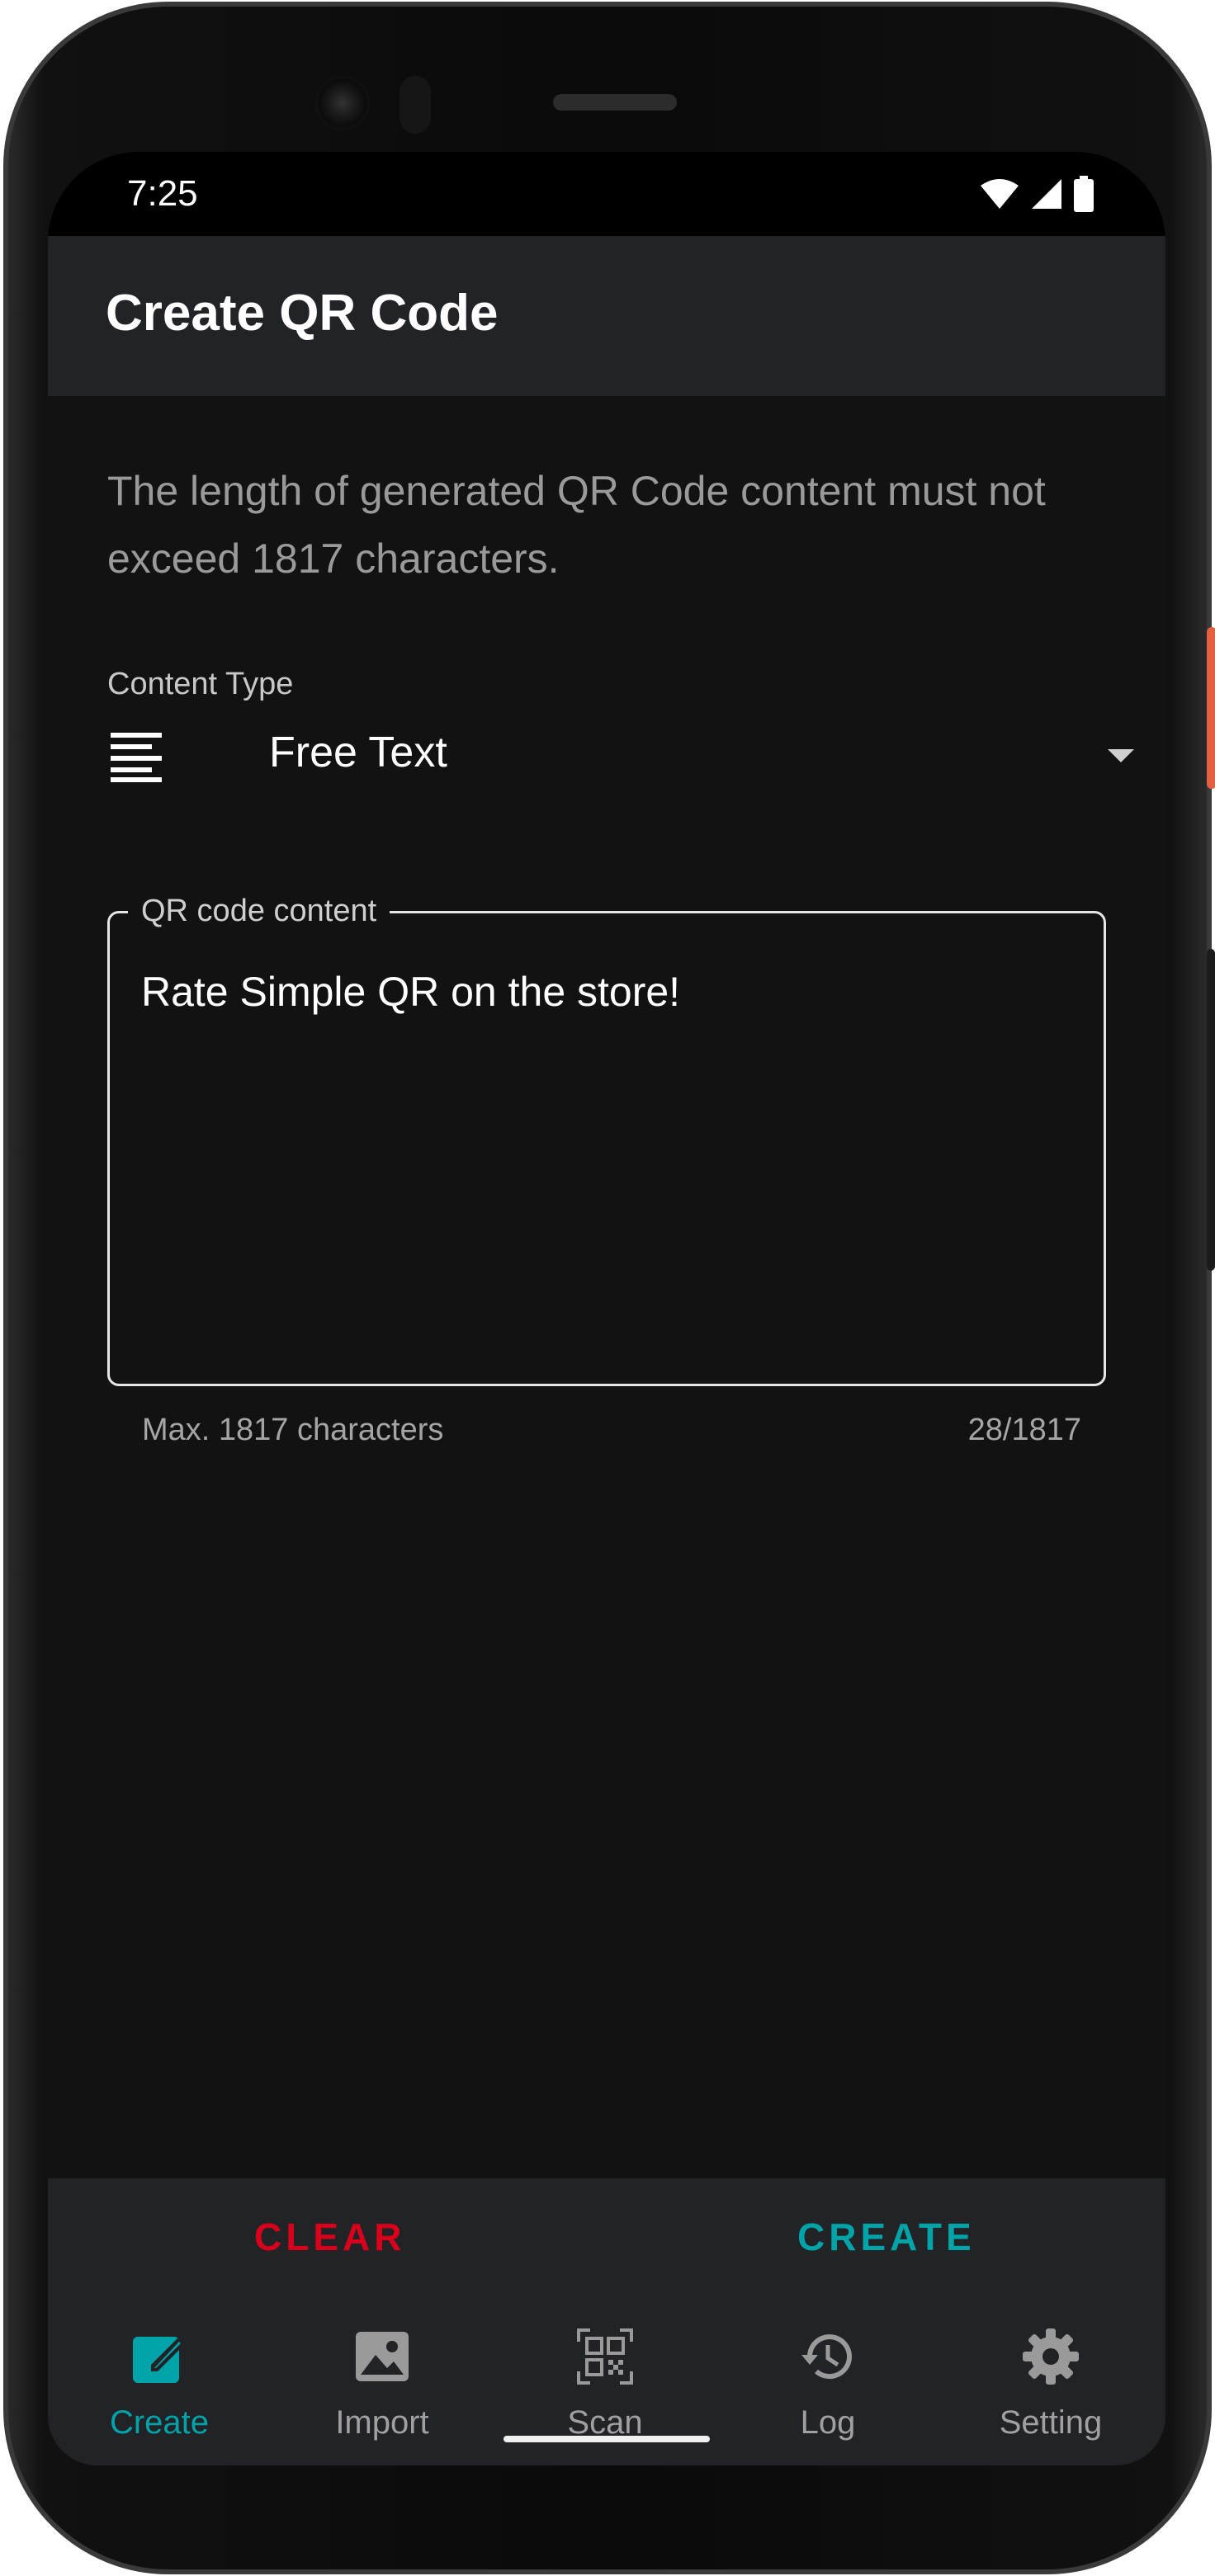 This screenshot has width=1215, height=2576. I want to click on gear-icon, so click(1051, 2356).